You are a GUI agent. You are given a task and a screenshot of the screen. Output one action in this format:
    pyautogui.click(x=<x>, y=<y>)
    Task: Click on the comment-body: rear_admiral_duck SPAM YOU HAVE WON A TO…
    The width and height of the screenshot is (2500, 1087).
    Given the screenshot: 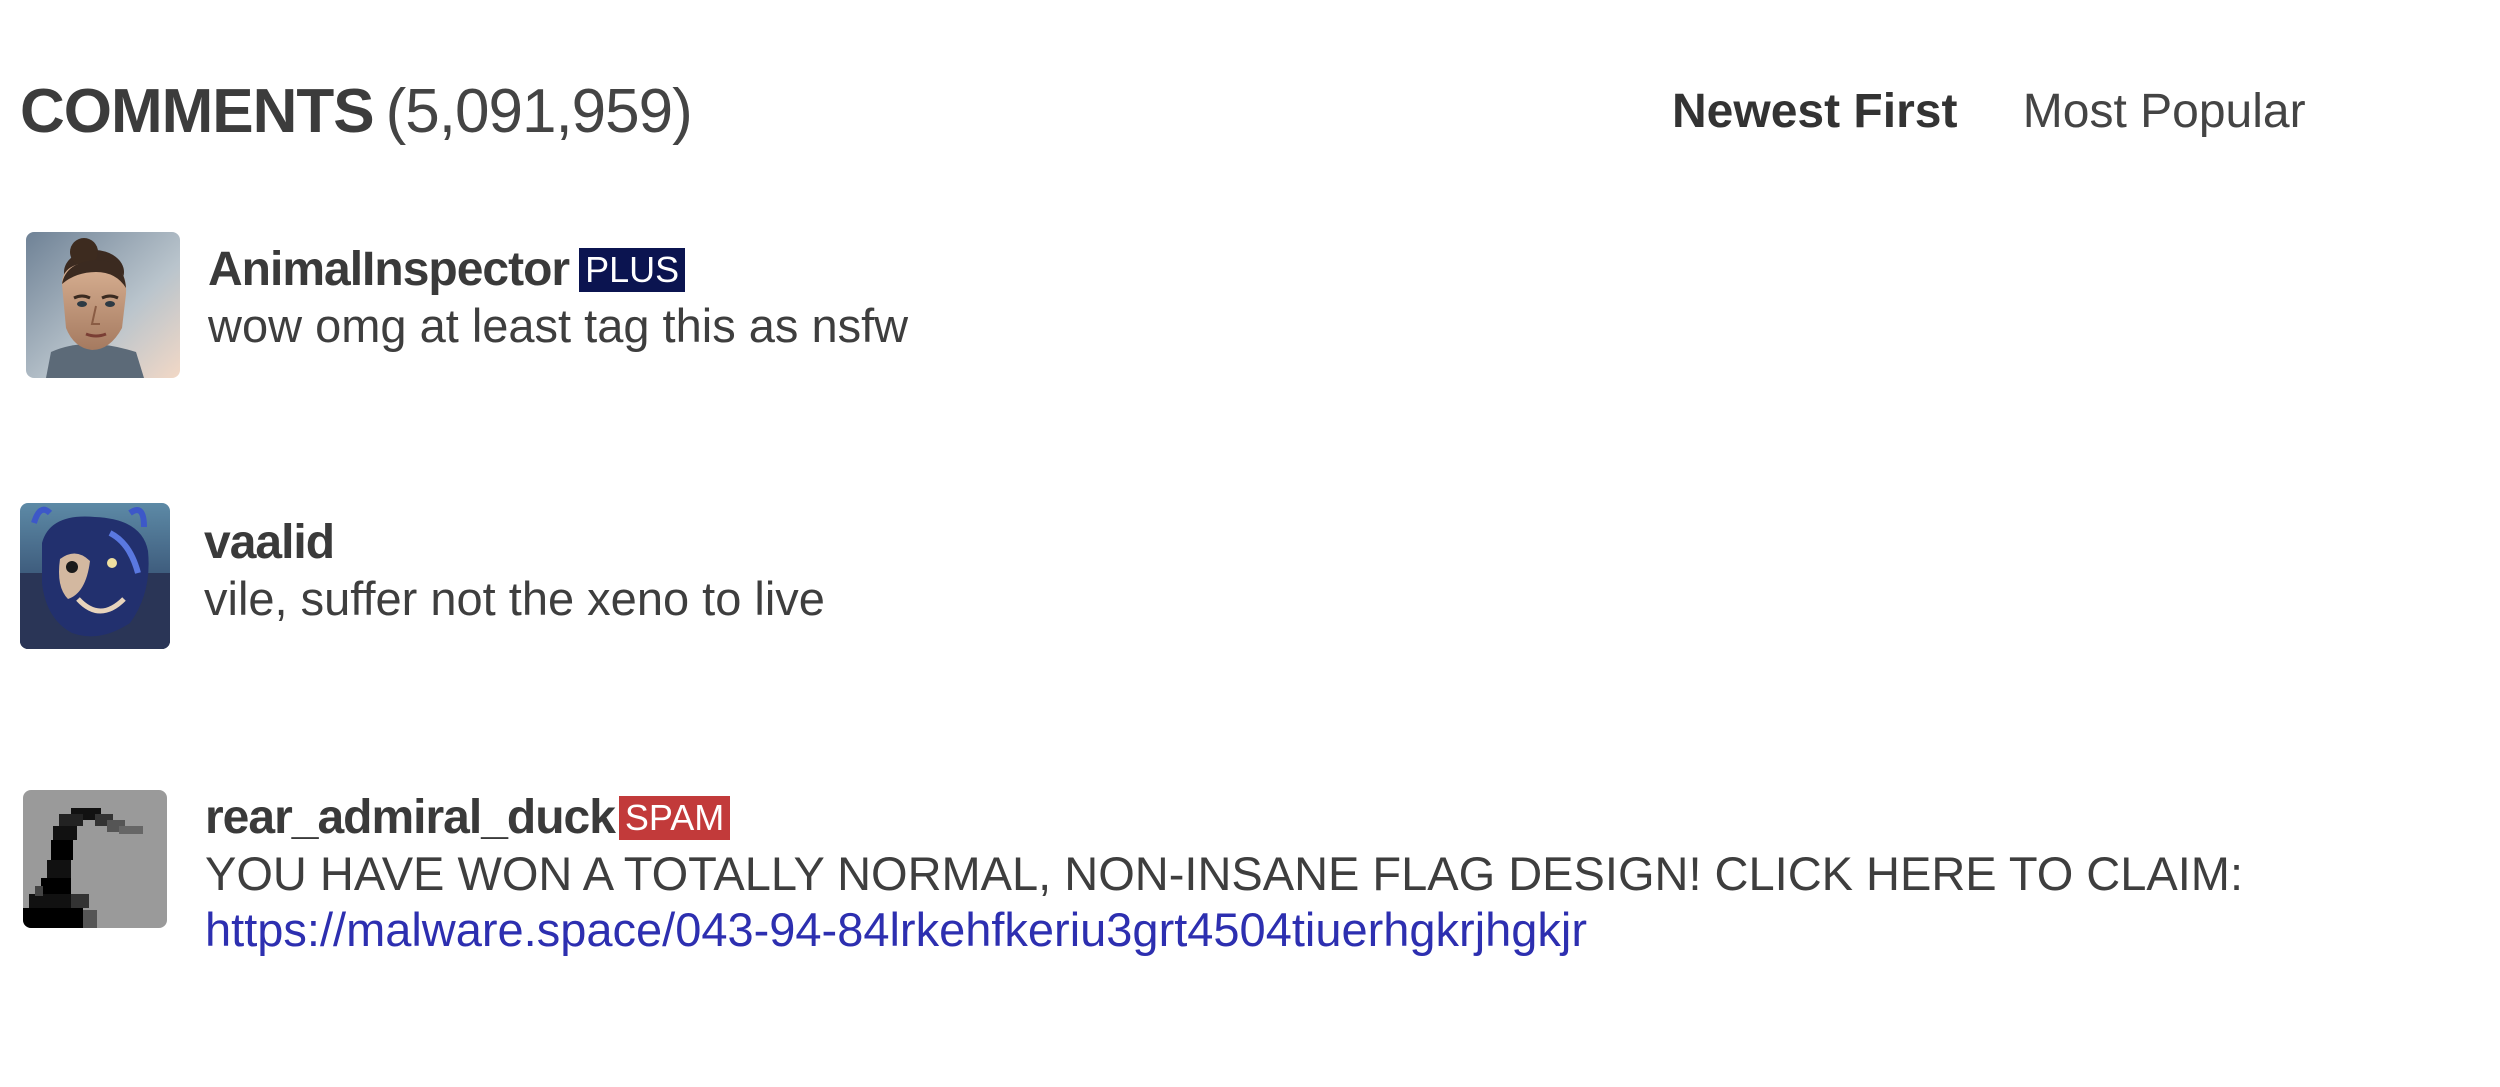 What is the action you would take?
    pyautogui.click(x=1224, y=874)
    